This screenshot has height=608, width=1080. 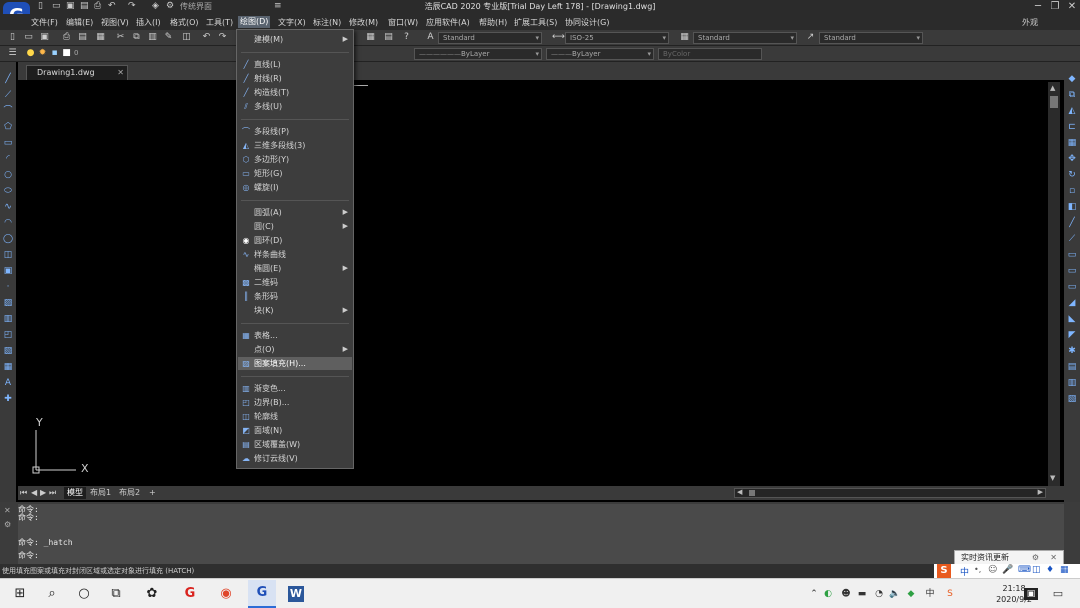 What do you see at coordinates (1072, 319) in the screenshot?
I see `fillet-icon: ◣` at bounding box center [1072, 319].